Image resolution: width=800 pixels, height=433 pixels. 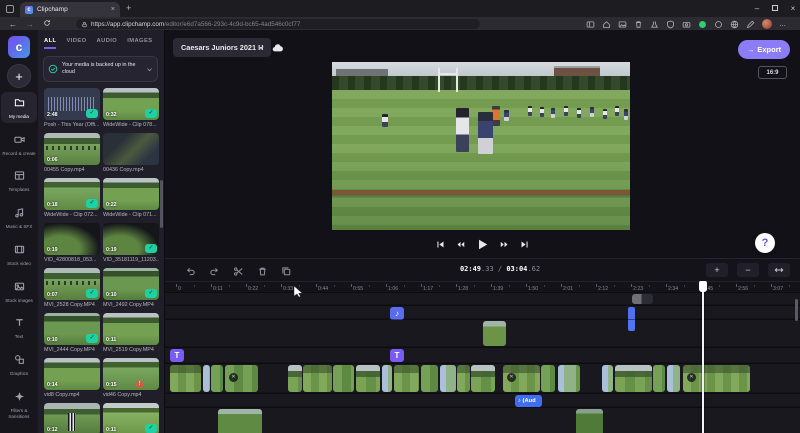 I want to click on scissors-button, so click(x=238, y=273).